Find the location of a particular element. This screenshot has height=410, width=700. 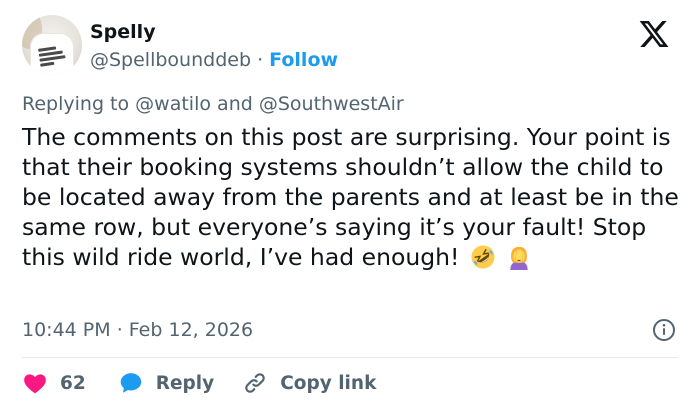

copy-link-label: Copy link is located at coordinates (328, 383).